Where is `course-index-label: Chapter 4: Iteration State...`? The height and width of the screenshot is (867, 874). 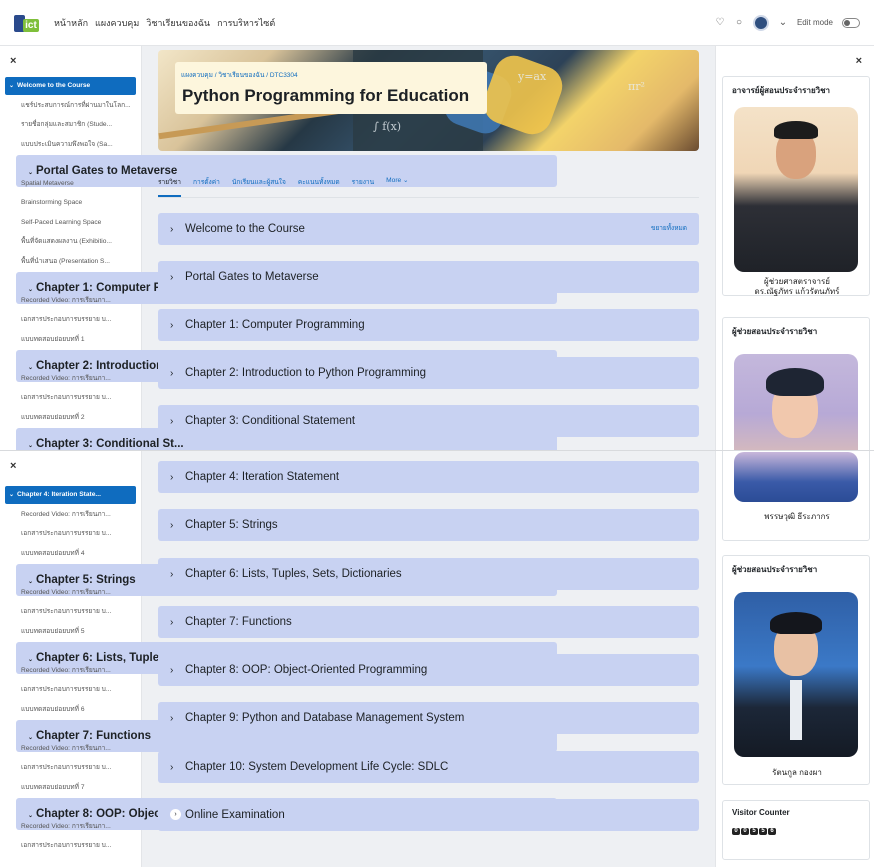
course-index-label: Chapter 4: Iteration State... is located at coordinates (59, 494).